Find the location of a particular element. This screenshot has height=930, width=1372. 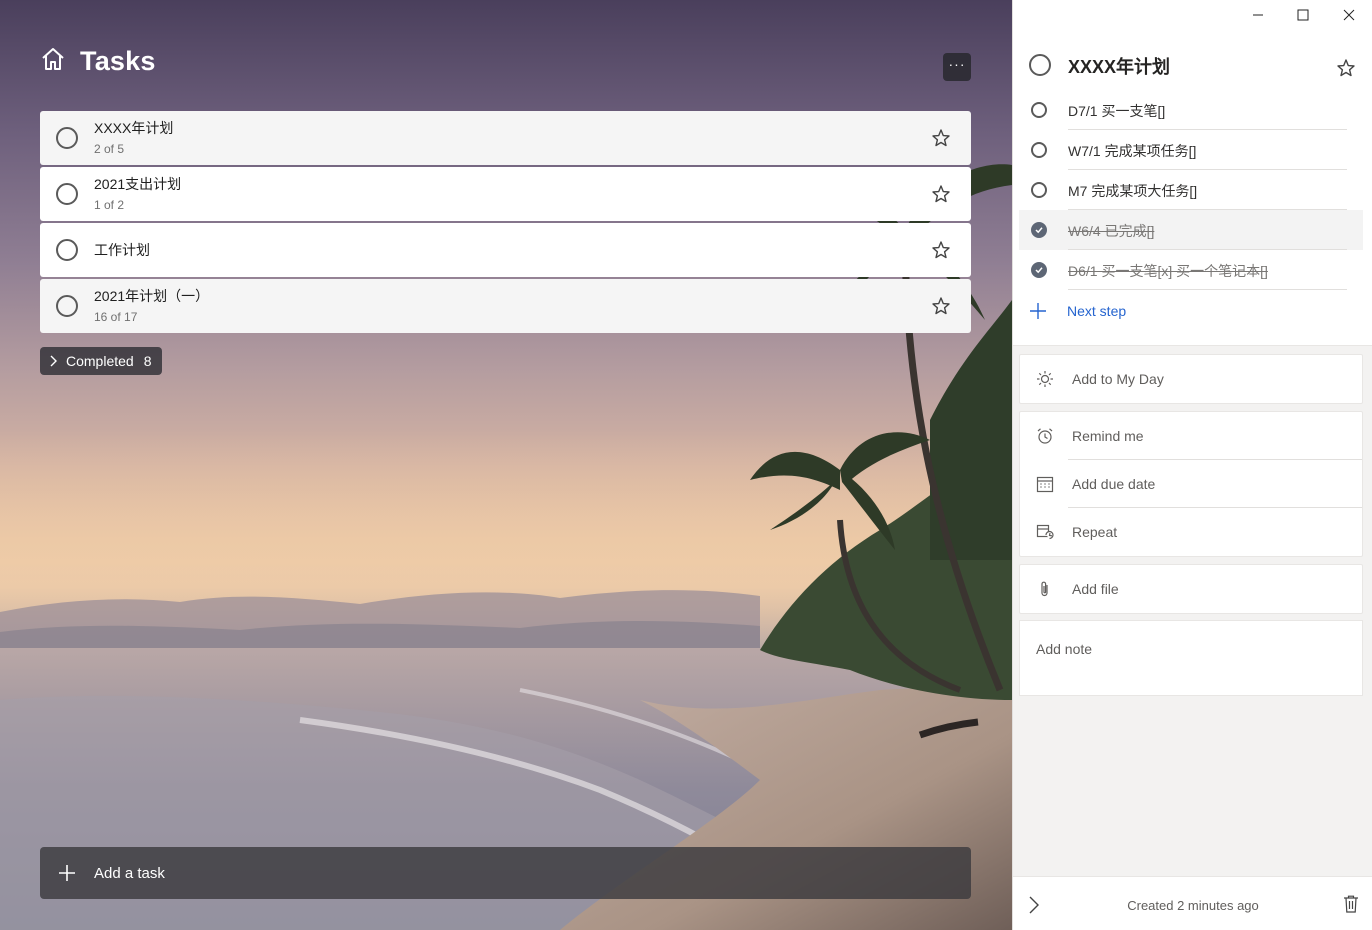

maximize-icon is located at coordinates (1303, 15).